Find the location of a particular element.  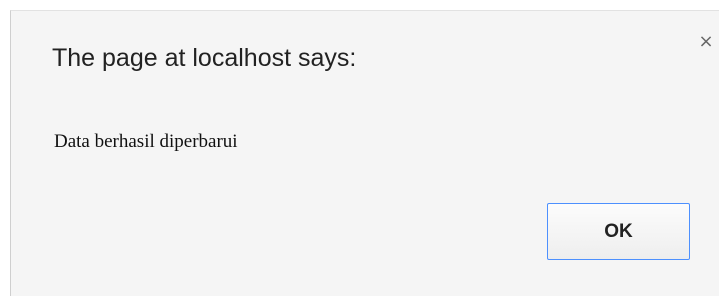

ok-button: OK is located at coordinates (618, 231).